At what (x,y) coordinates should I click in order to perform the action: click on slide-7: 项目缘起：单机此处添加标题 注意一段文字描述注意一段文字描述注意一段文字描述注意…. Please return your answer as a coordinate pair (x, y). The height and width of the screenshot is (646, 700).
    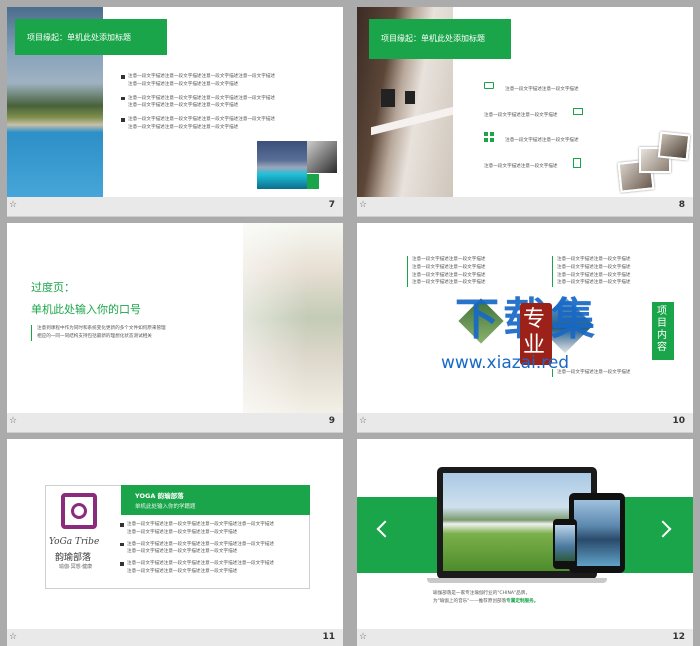
    Looking at the image, I should click on (175, 102).